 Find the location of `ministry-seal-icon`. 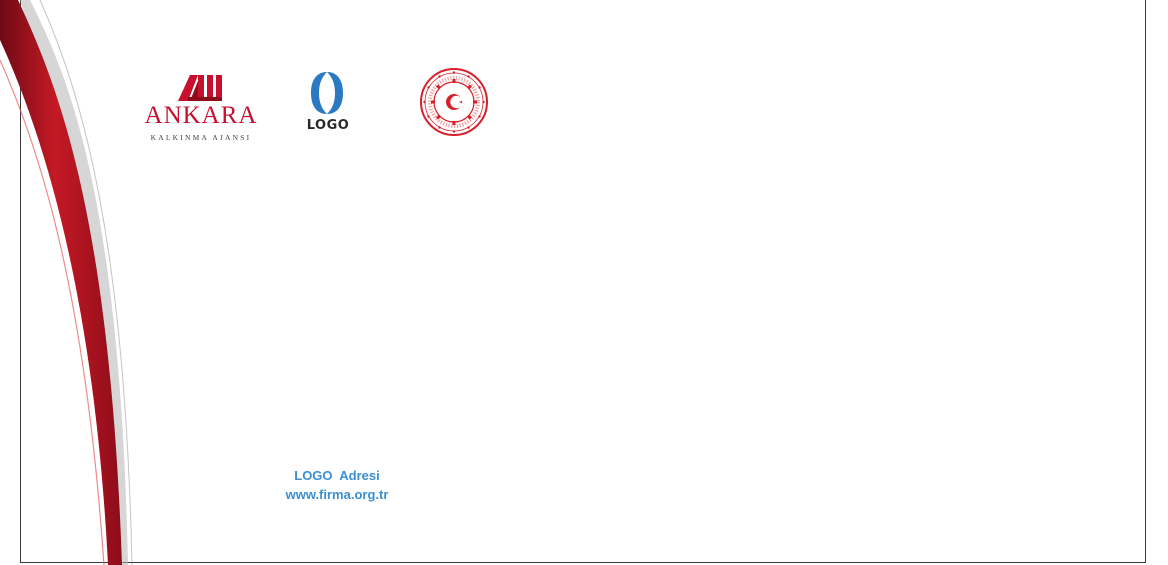

ministry-seal-icon is located at coordinates (454, 102).